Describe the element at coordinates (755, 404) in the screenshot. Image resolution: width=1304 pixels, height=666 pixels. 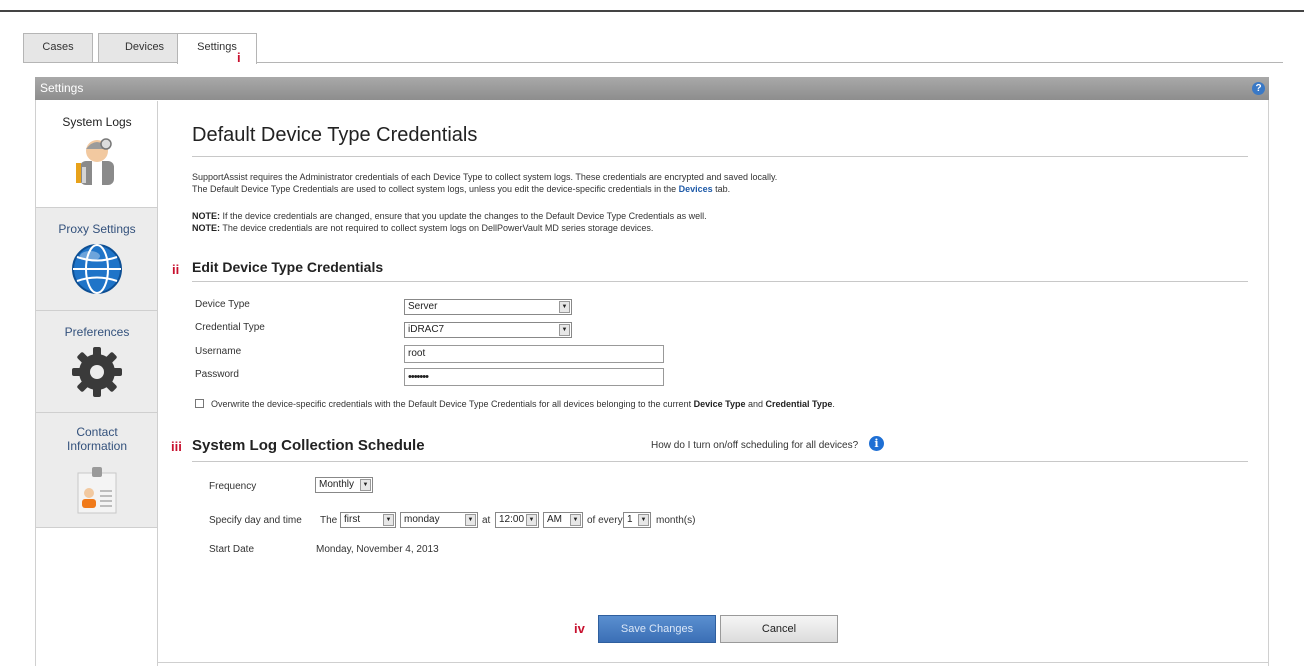
I see `overwrite-and: and` at that location.